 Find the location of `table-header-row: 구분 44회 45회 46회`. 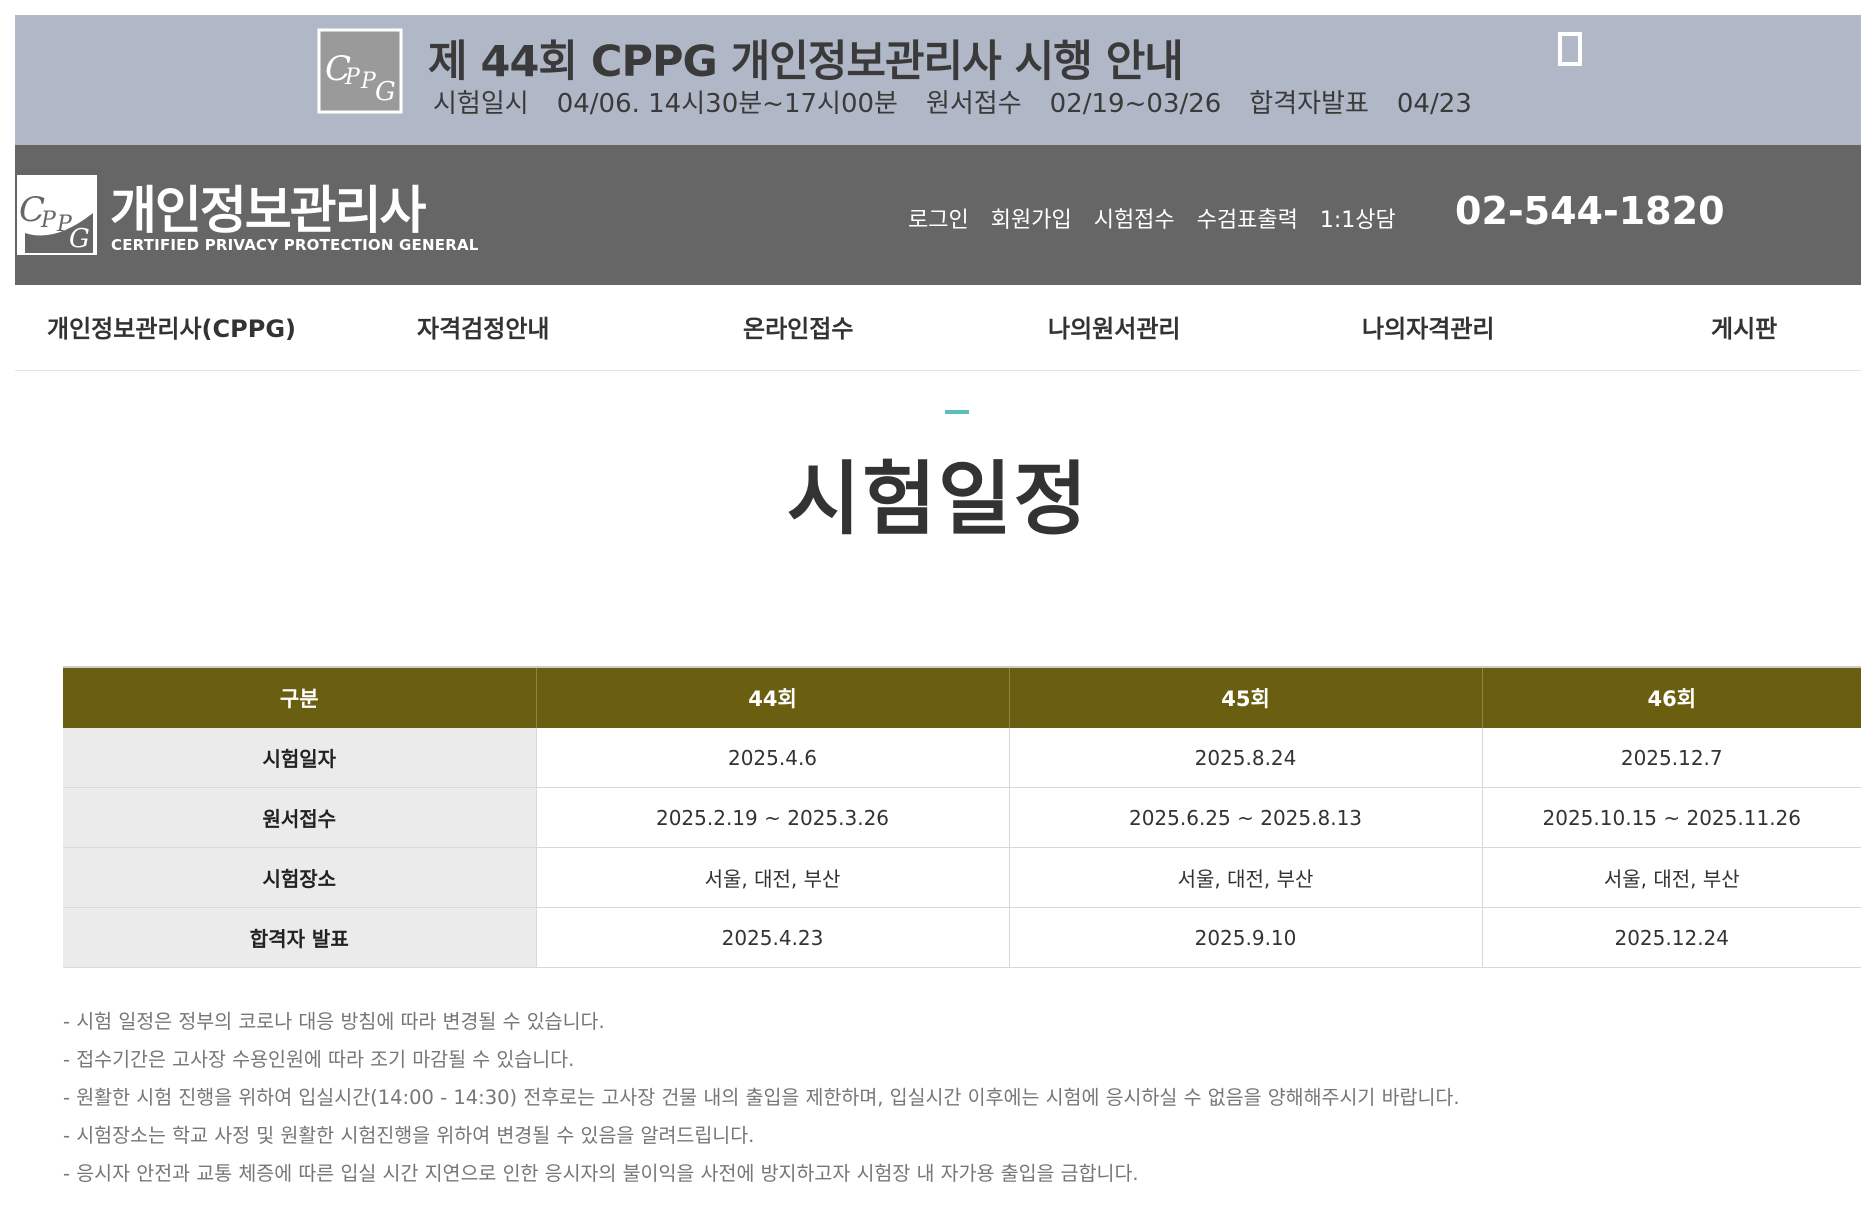

table-header-row: 구분 44회 45회 46회 is located at coordinates (962, 697).